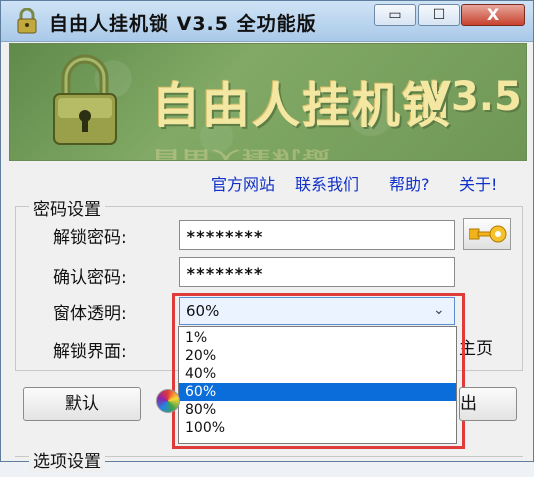  What do you see at coordinates (90, 352) in the screenshot?
I see `unlock-ui-label: 解锁界面:` at bounding box center [90, 352].